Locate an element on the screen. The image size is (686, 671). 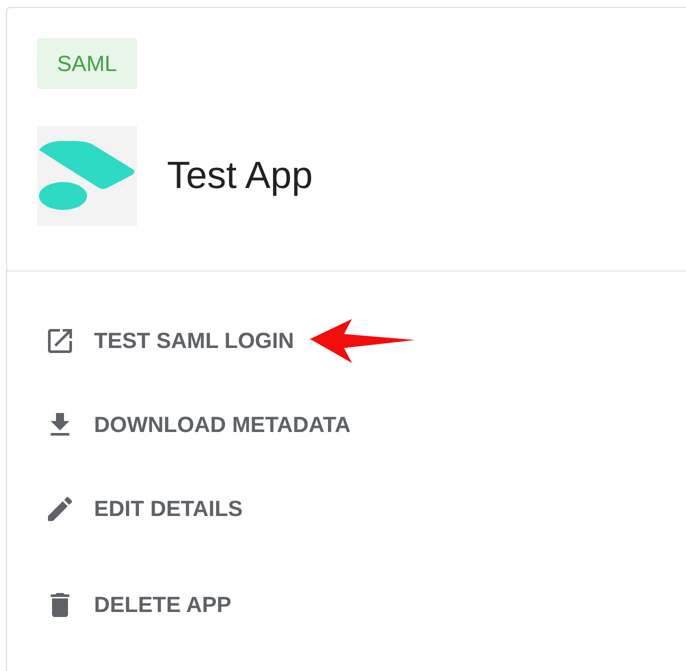
pencil-icon is located at coordinates (60, 509).